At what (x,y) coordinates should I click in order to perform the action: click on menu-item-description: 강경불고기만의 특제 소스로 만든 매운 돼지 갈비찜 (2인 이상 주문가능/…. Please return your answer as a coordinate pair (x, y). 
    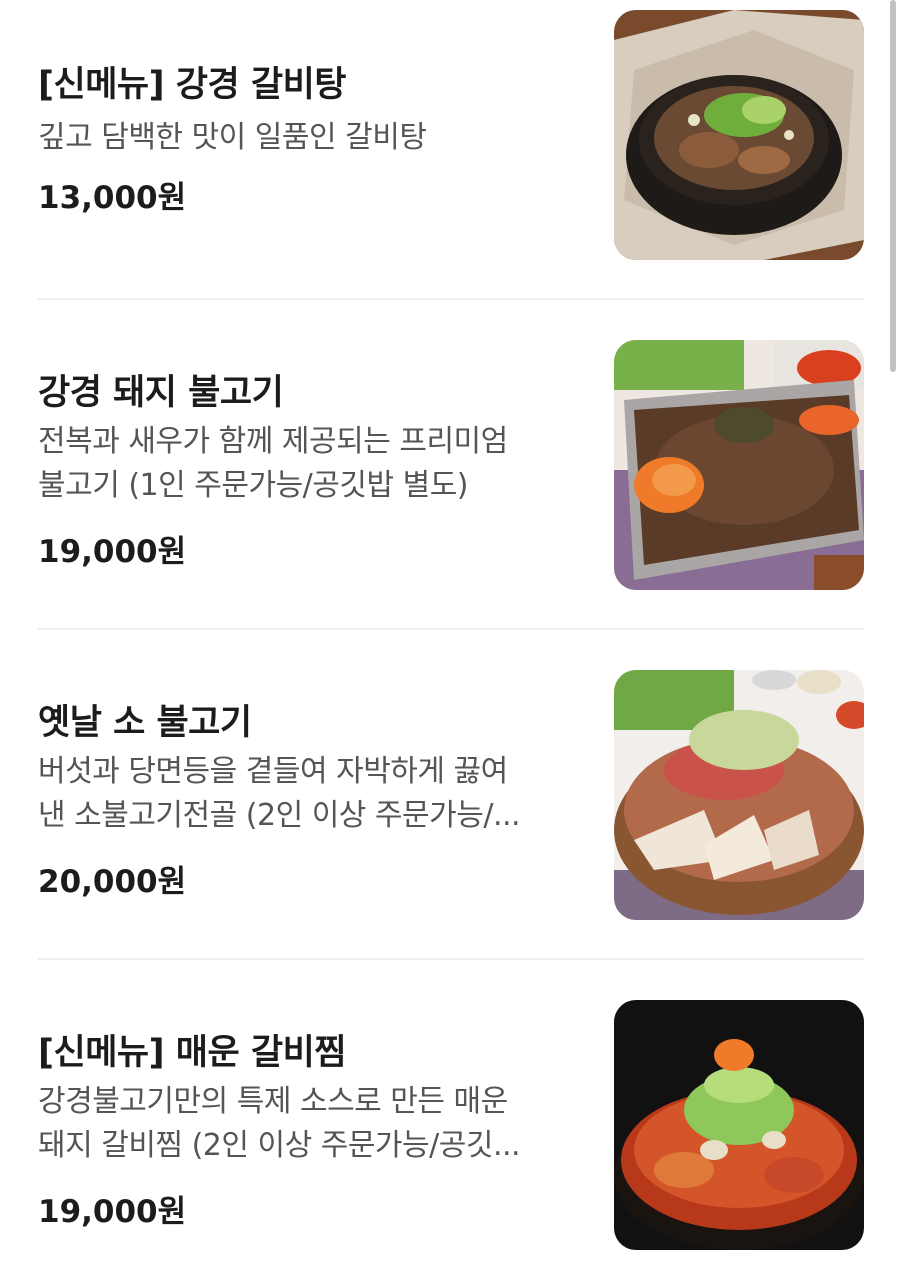
    Looking at the image, I should click on (308, 1124).